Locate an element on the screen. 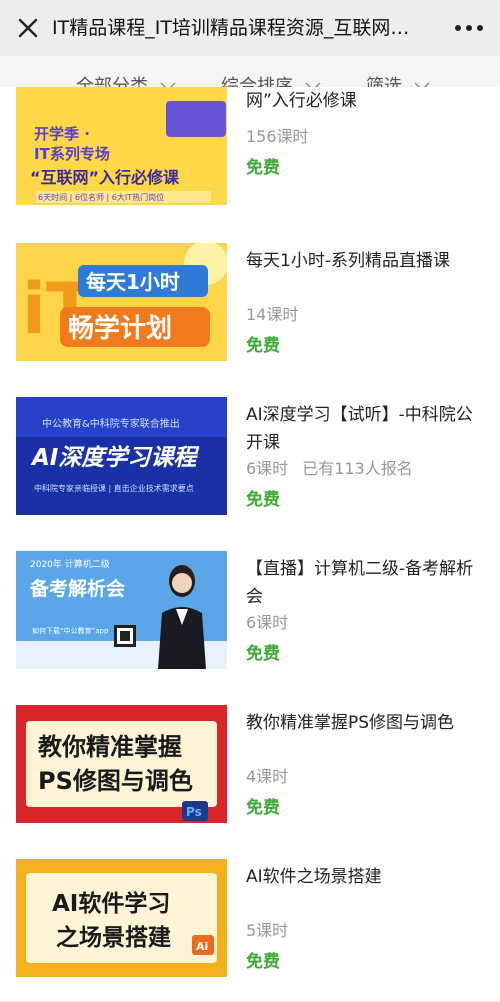 This screenshot has width=500, height=1002. course-lessons: 4课时 is located at coordinates (267, 776).